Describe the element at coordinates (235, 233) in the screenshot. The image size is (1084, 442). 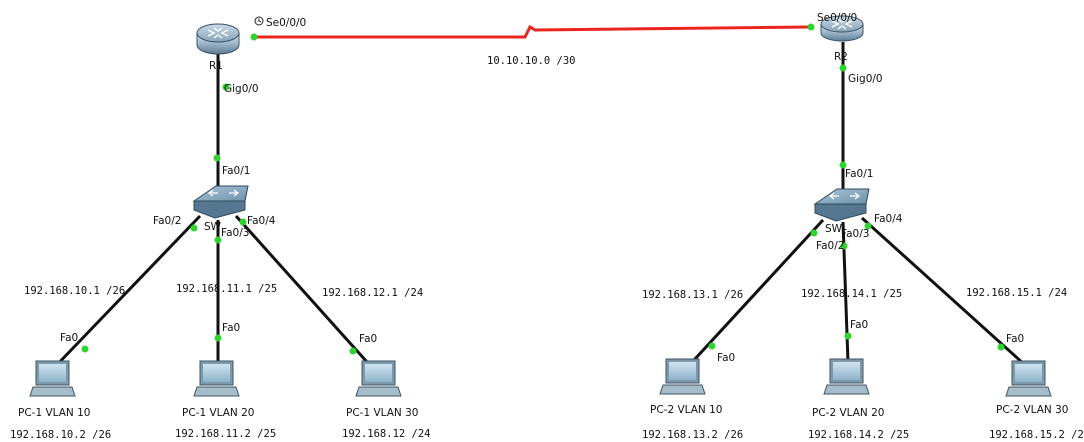
I see `switch-sw1-port-b: Fa0/3` at that location.